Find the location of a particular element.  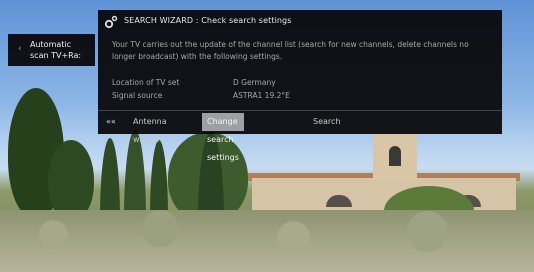

nav-change-search-settings: Change search settings is located at coordinates (223, 137).